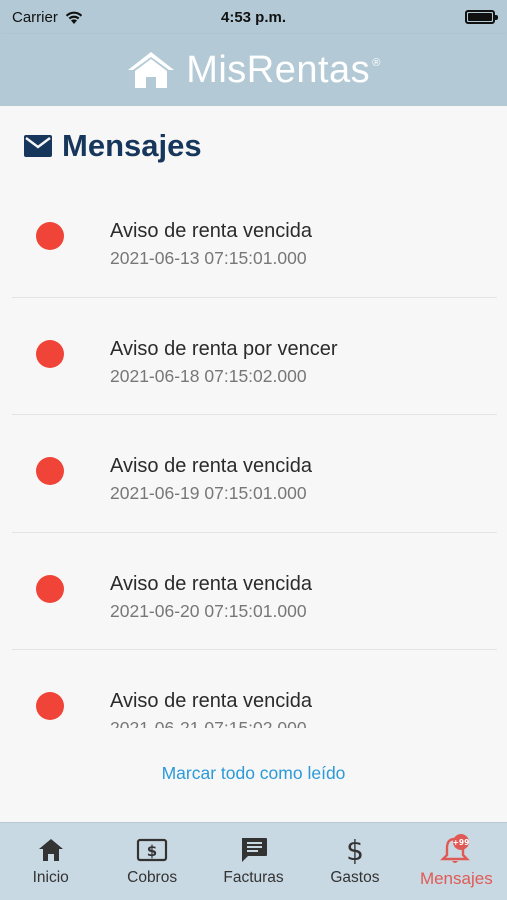  I want to click on message-date: 2021-06-21 07:15:02.000, so click(208, 723).